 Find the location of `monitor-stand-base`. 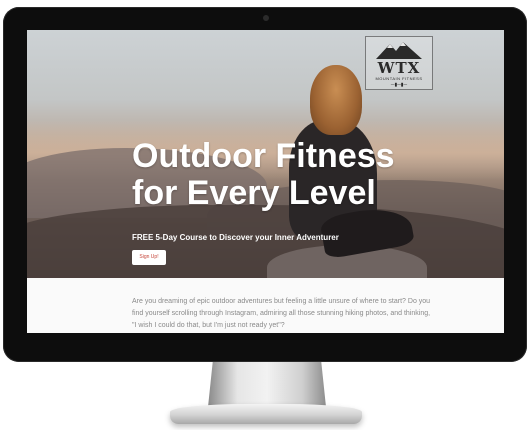

monitor-stand-base is located at coordinates (266, 414).